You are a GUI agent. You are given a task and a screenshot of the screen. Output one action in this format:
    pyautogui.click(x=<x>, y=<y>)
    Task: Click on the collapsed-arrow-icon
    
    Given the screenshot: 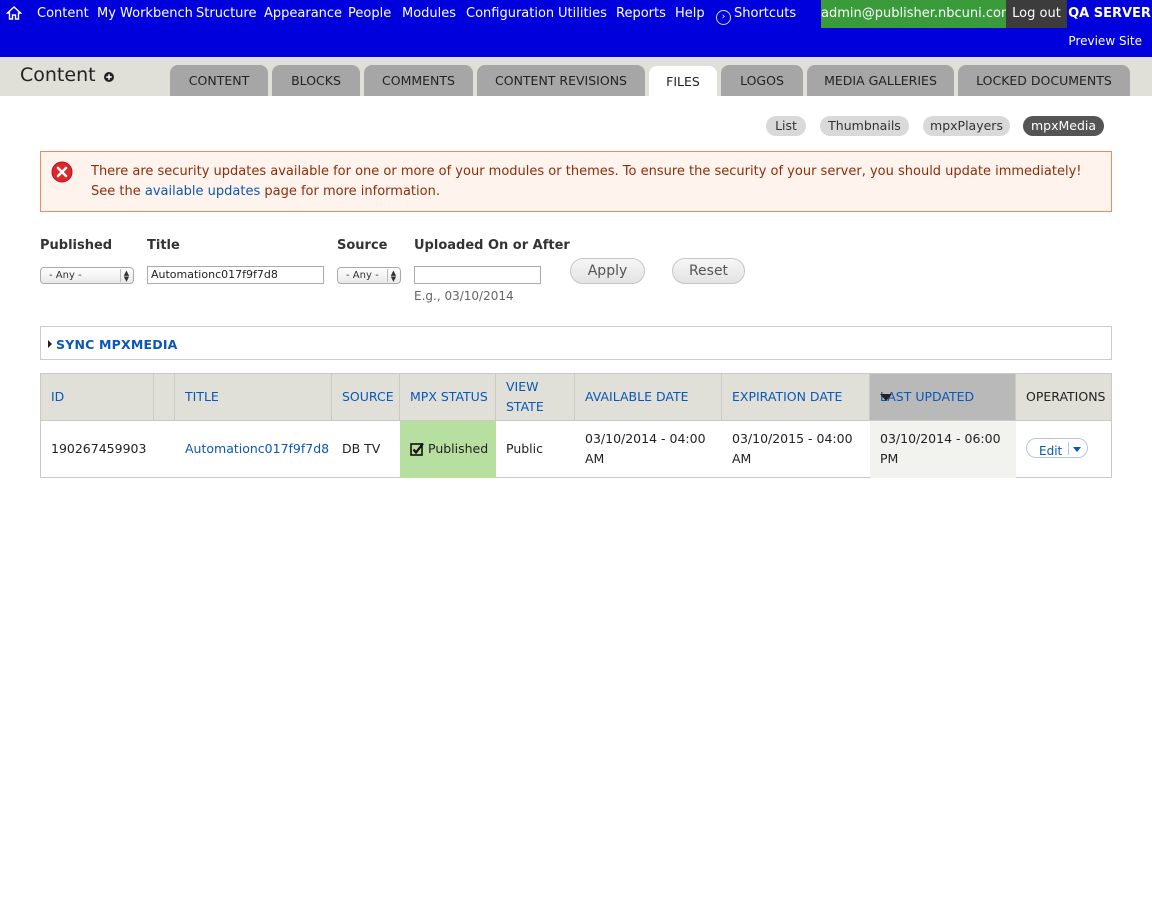 What is the action you would take?
    pyautogui.click(x=50, y=344)
    